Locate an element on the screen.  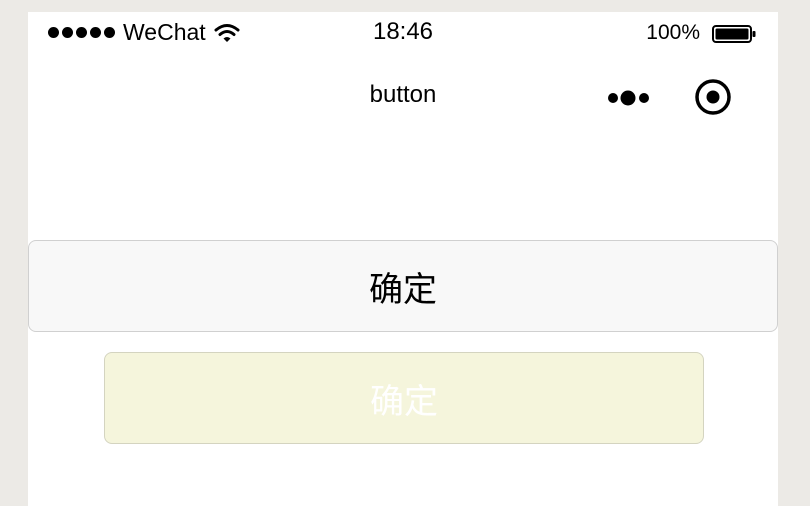
status-bar: WeChat 18:46 100% is located at coordinates (403, 32).